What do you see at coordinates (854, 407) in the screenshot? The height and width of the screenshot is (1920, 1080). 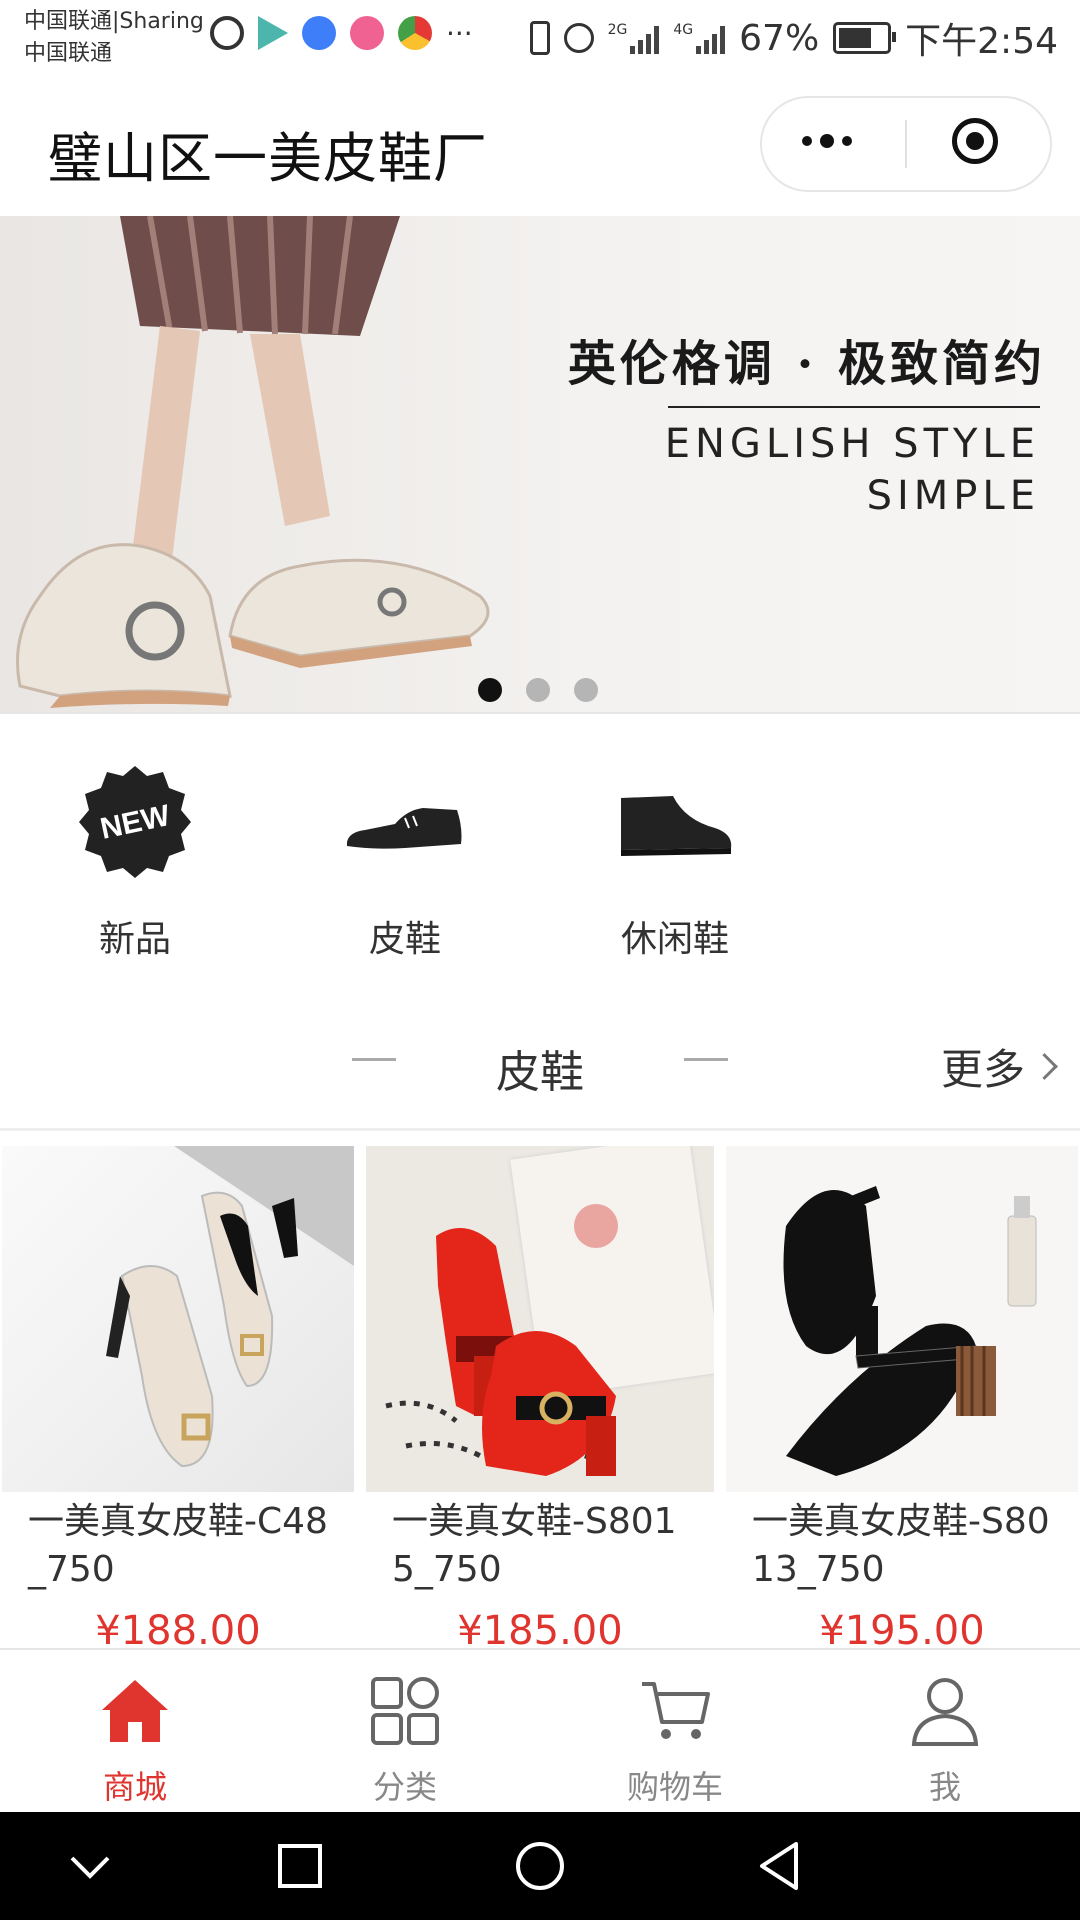 I see `banner-divider` at bounding box center [854, 407].